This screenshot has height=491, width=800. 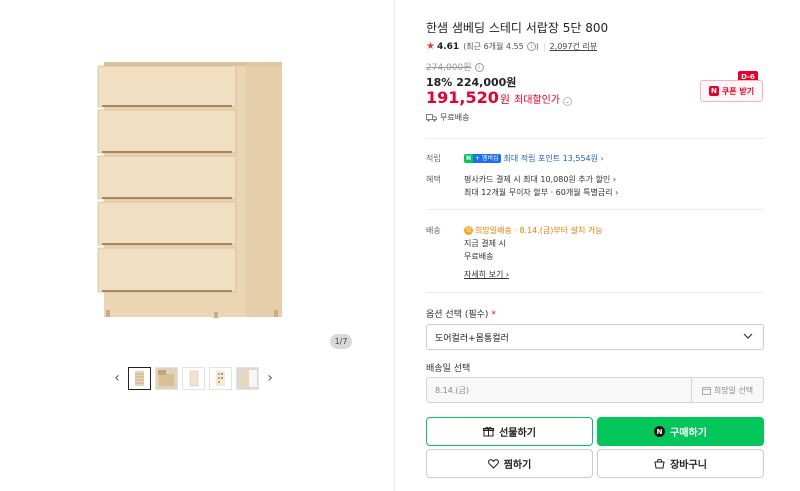 I want to click on delivery-label: 배송, so click(x=433, y=230).